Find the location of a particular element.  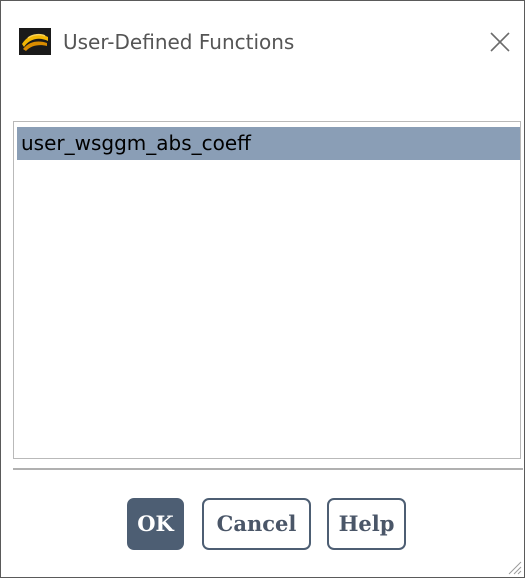

title-bar: User-Defined Functions is located at coordinates (262, 42).